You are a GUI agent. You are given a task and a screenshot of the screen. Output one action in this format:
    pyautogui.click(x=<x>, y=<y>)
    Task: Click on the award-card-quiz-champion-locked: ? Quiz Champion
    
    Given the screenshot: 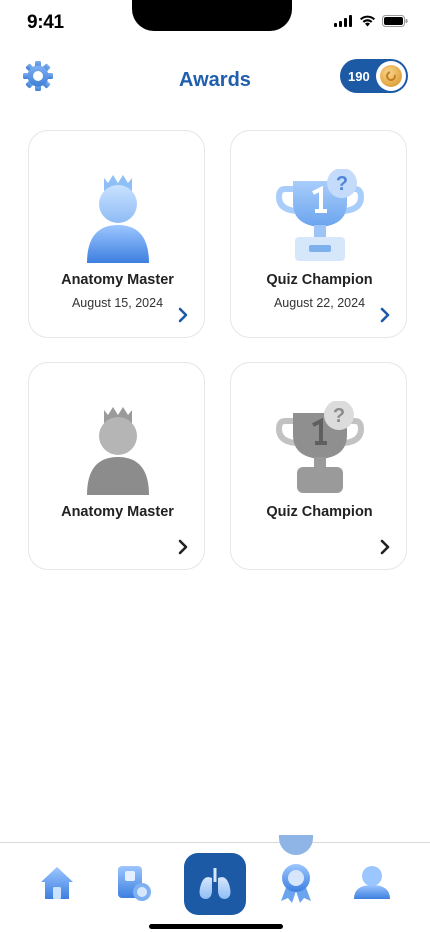 What is the action you would take?
    pyautogui.click(x=318, y=466)
    